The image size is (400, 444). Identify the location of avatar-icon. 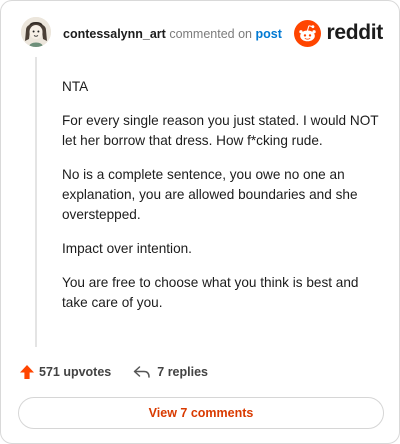
(36, 32).